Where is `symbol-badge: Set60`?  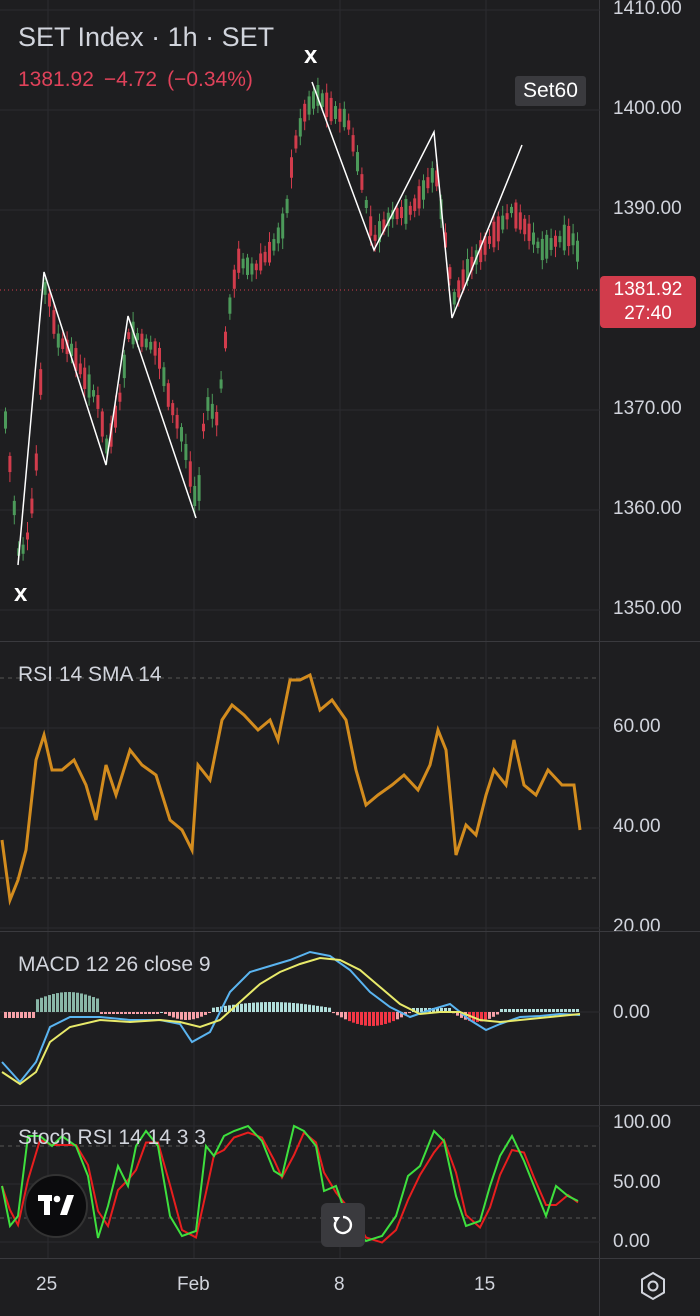 symbol-badge: Set60 is located at coordinates (550, 91).